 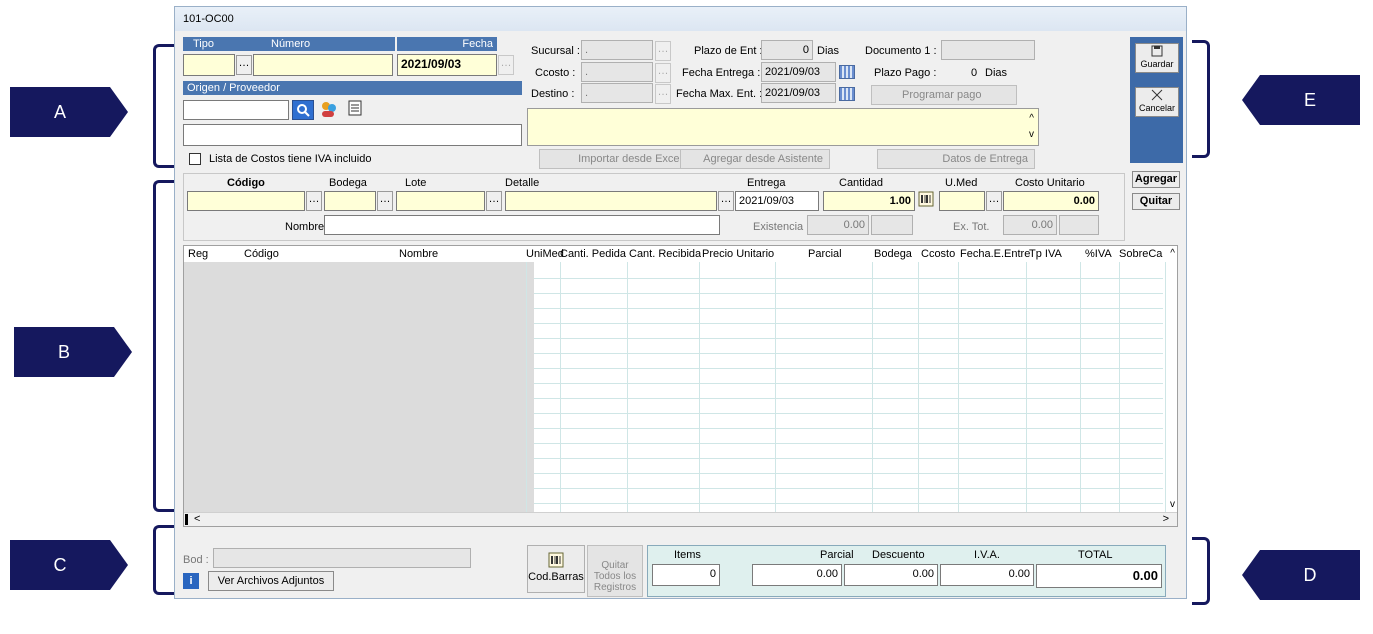 What do you see at coordinates (545, 254) in the screenshot?
I see `col-header-unimed: UniMed` at bounding box center [545, 254].